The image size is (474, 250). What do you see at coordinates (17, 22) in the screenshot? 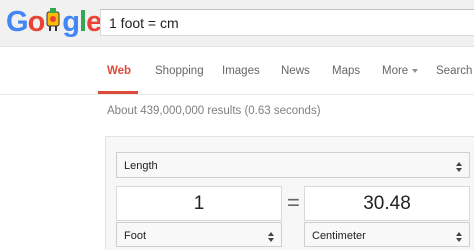
I see `logo-letter-g: G` at bounding box center [17, 22].